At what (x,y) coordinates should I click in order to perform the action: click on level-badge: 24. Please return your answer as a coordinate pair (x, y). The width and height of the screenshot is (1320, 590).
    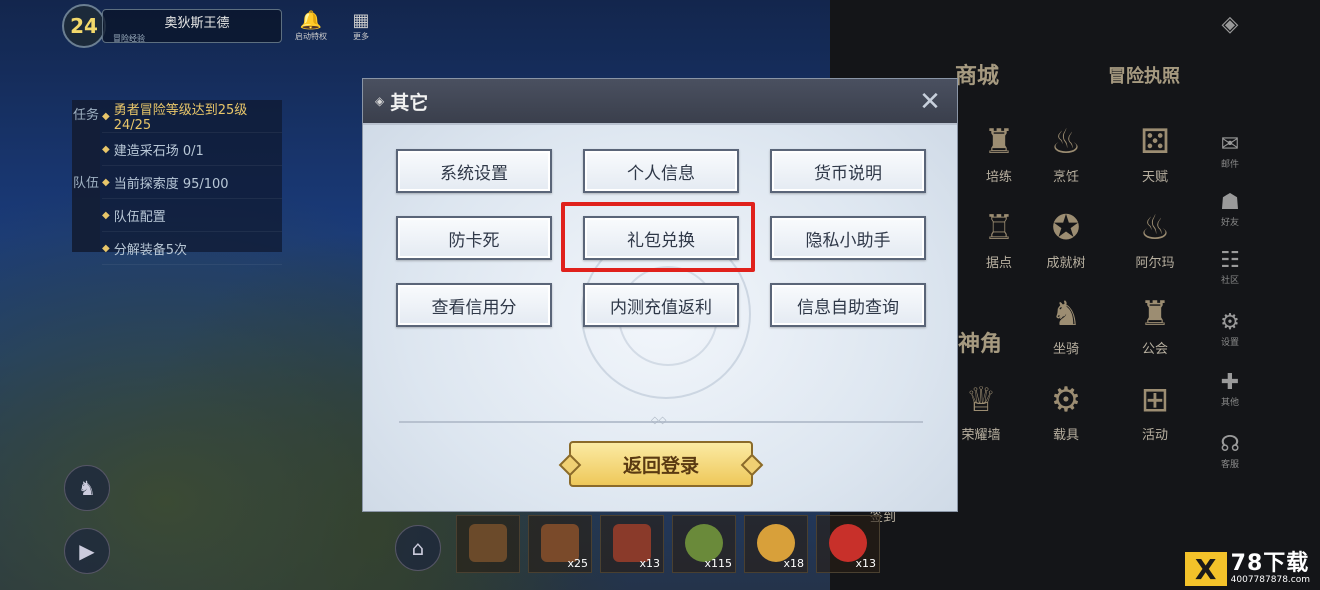
    Looking at the image, I should click on (84, 26).